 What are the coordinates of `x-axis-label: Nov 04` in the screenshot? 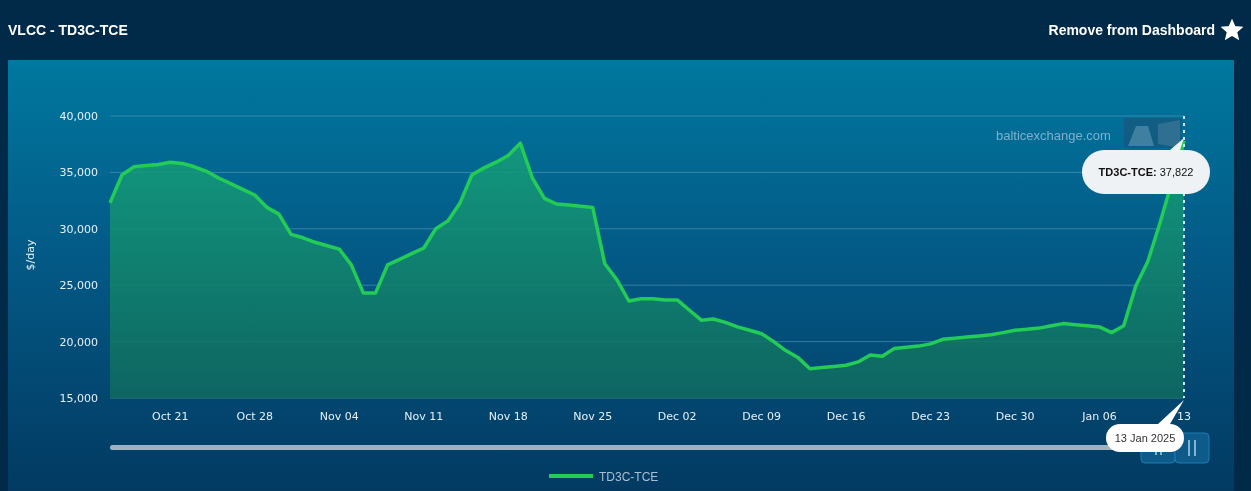 It's located at (339, 416).